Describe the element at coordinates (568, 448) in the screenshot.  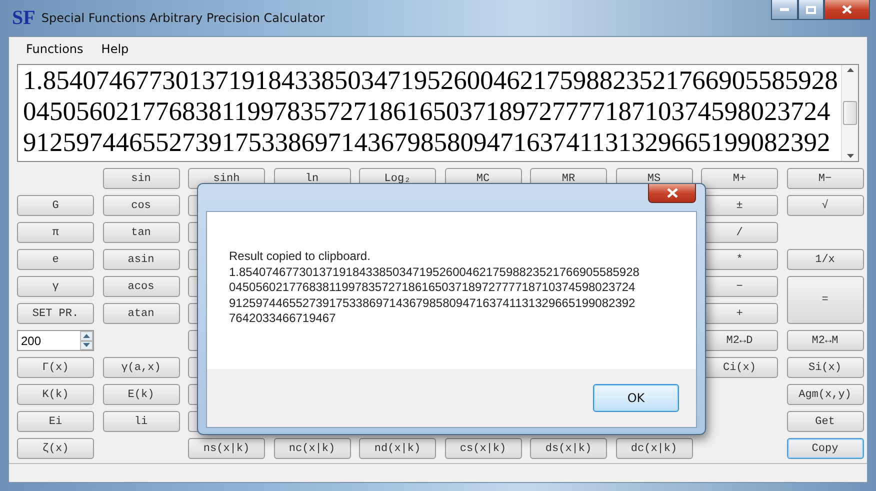
I see `calculator-key: ds(x|k)` at that location.